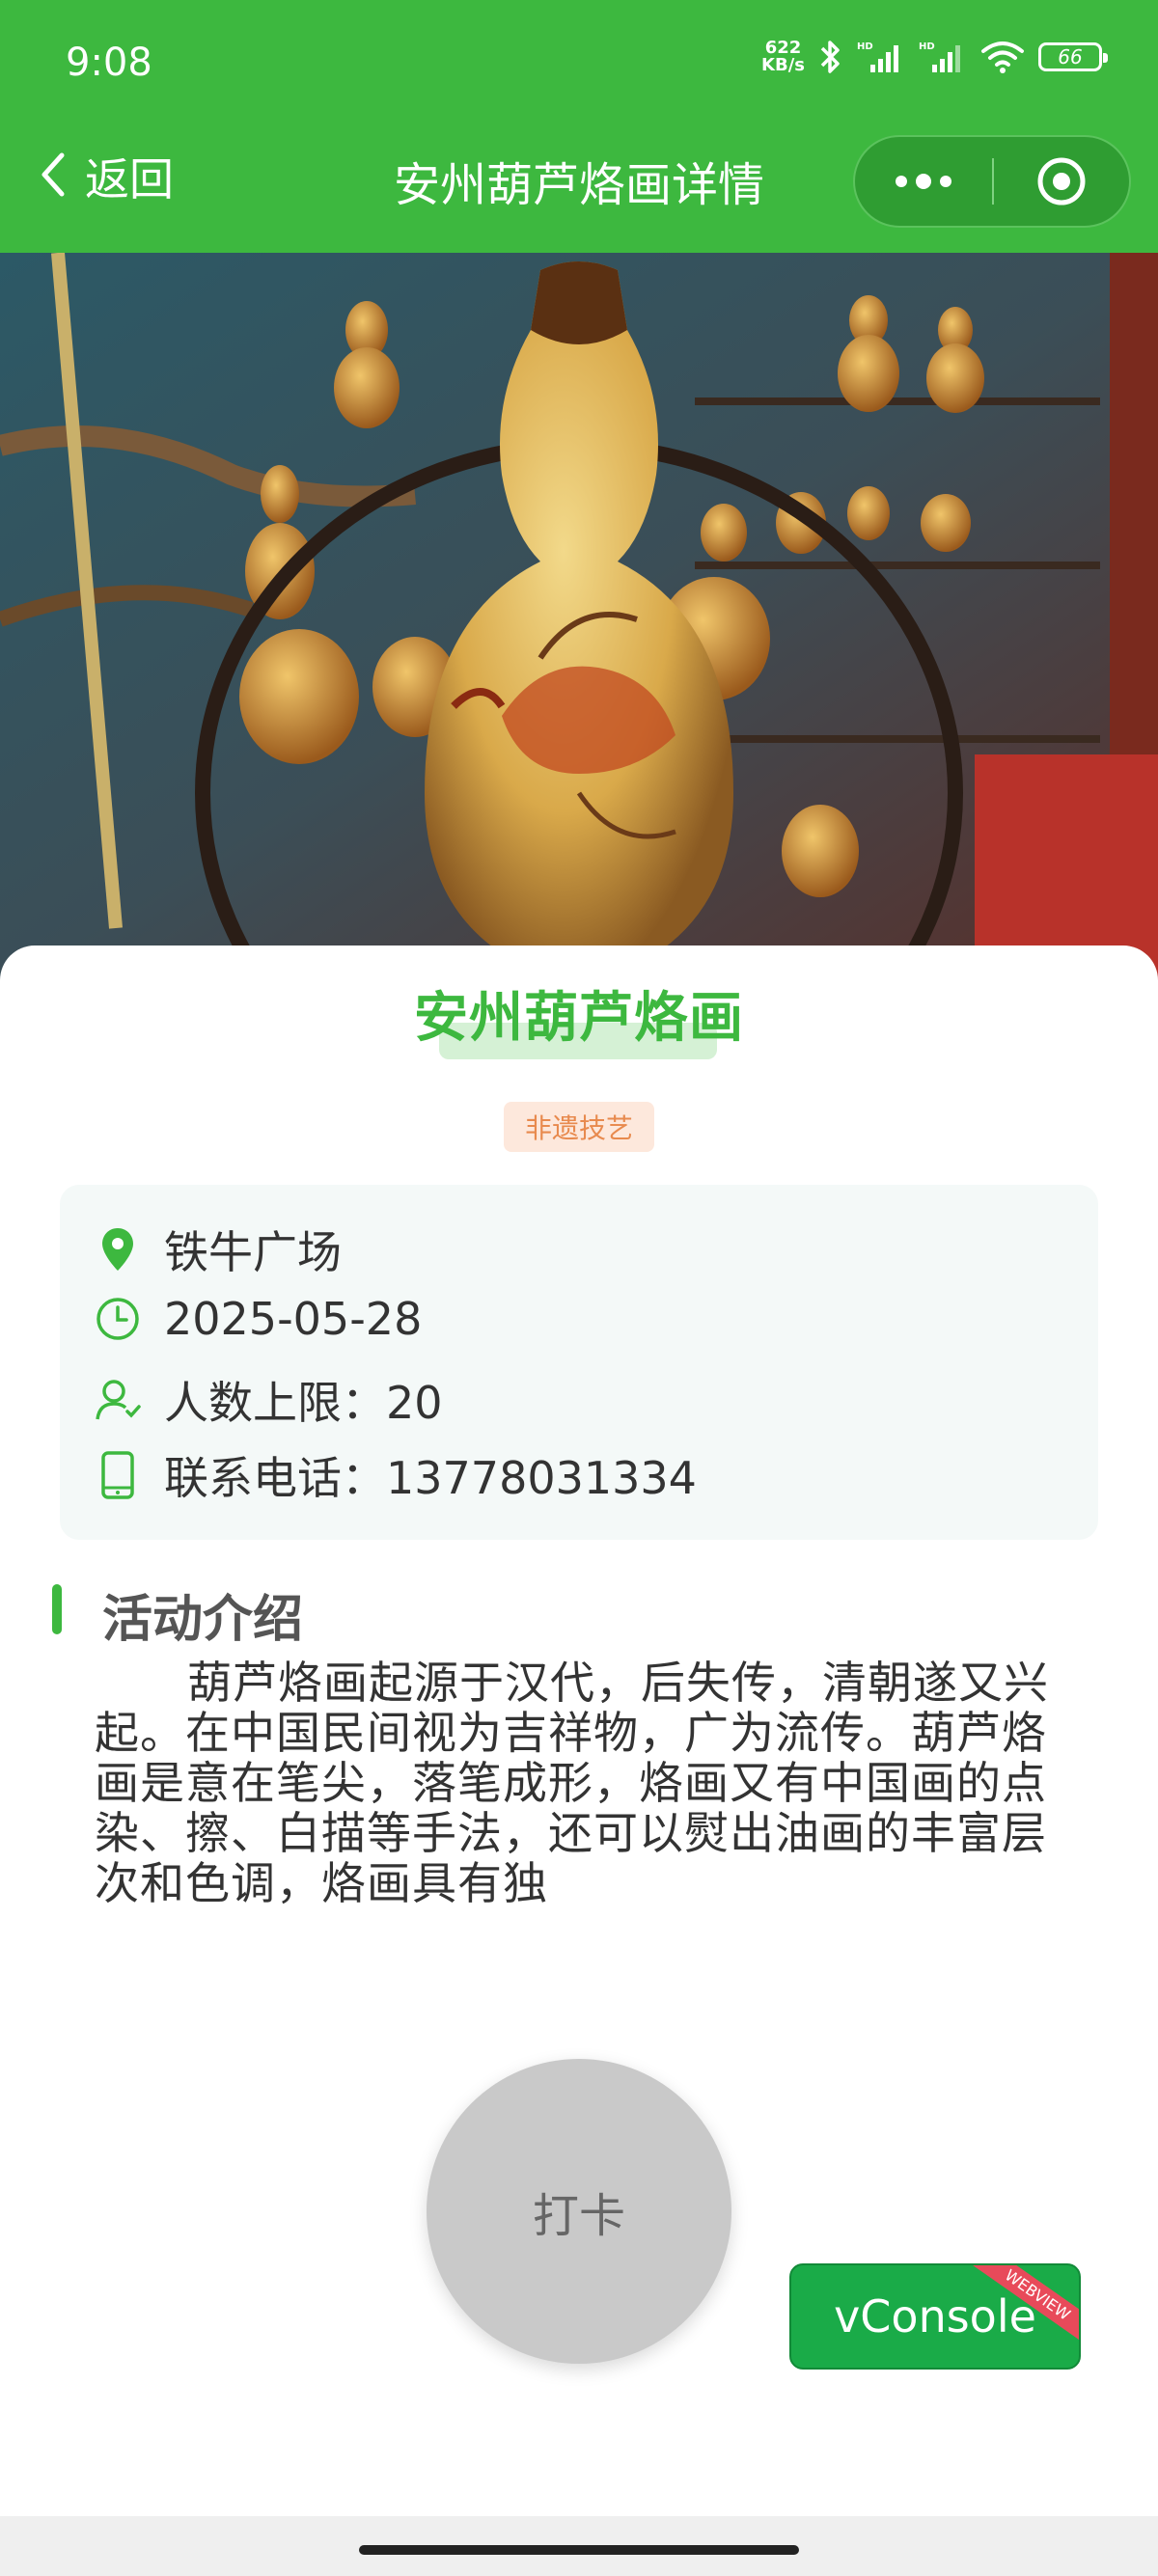  Describe the element at coordinates (881, 57) in the screenshot. I see `signal-icon-1: HD` at that location.